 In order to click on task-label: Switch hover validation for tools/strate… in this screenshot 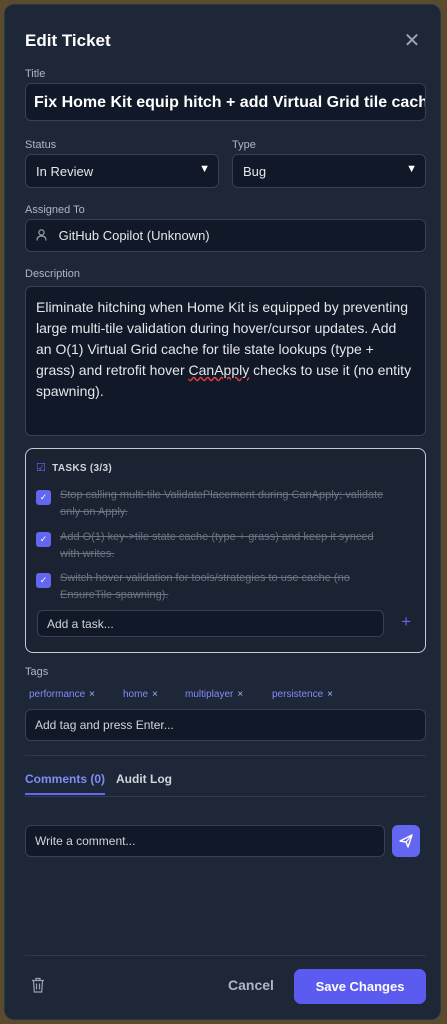, I will do `click(205, 586)`.